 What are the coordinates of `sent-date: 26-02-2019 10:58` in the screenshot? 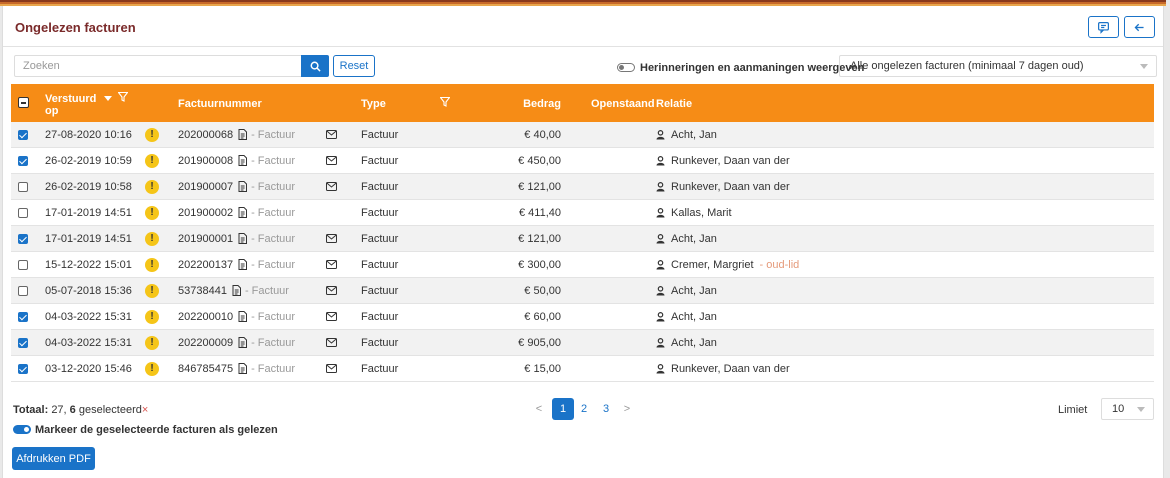 It's located at (88, 186).